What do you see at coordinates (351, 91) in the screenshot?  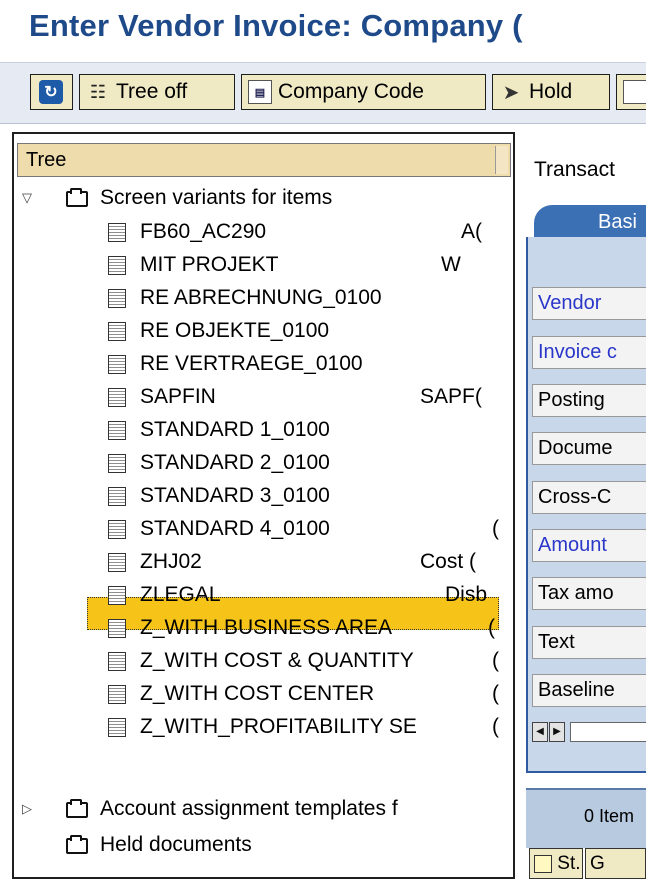 I see `company-code-label: Company Code` at bounding box center [351, 91].